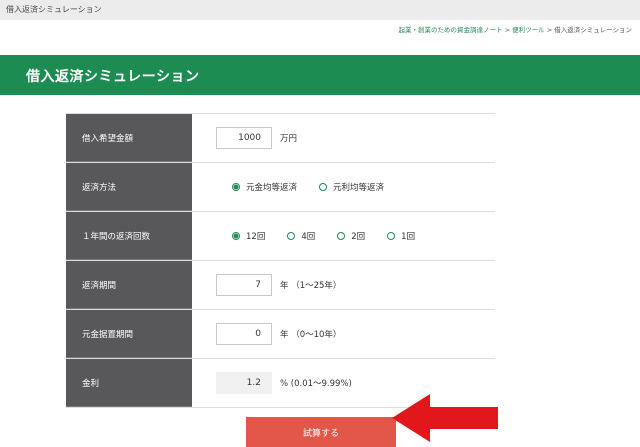 This screenshot has height=447, width=640. Describe the element at coordinates (272, 188) in the screenshot. I see `radio-label: 元金均等返済` at that location.